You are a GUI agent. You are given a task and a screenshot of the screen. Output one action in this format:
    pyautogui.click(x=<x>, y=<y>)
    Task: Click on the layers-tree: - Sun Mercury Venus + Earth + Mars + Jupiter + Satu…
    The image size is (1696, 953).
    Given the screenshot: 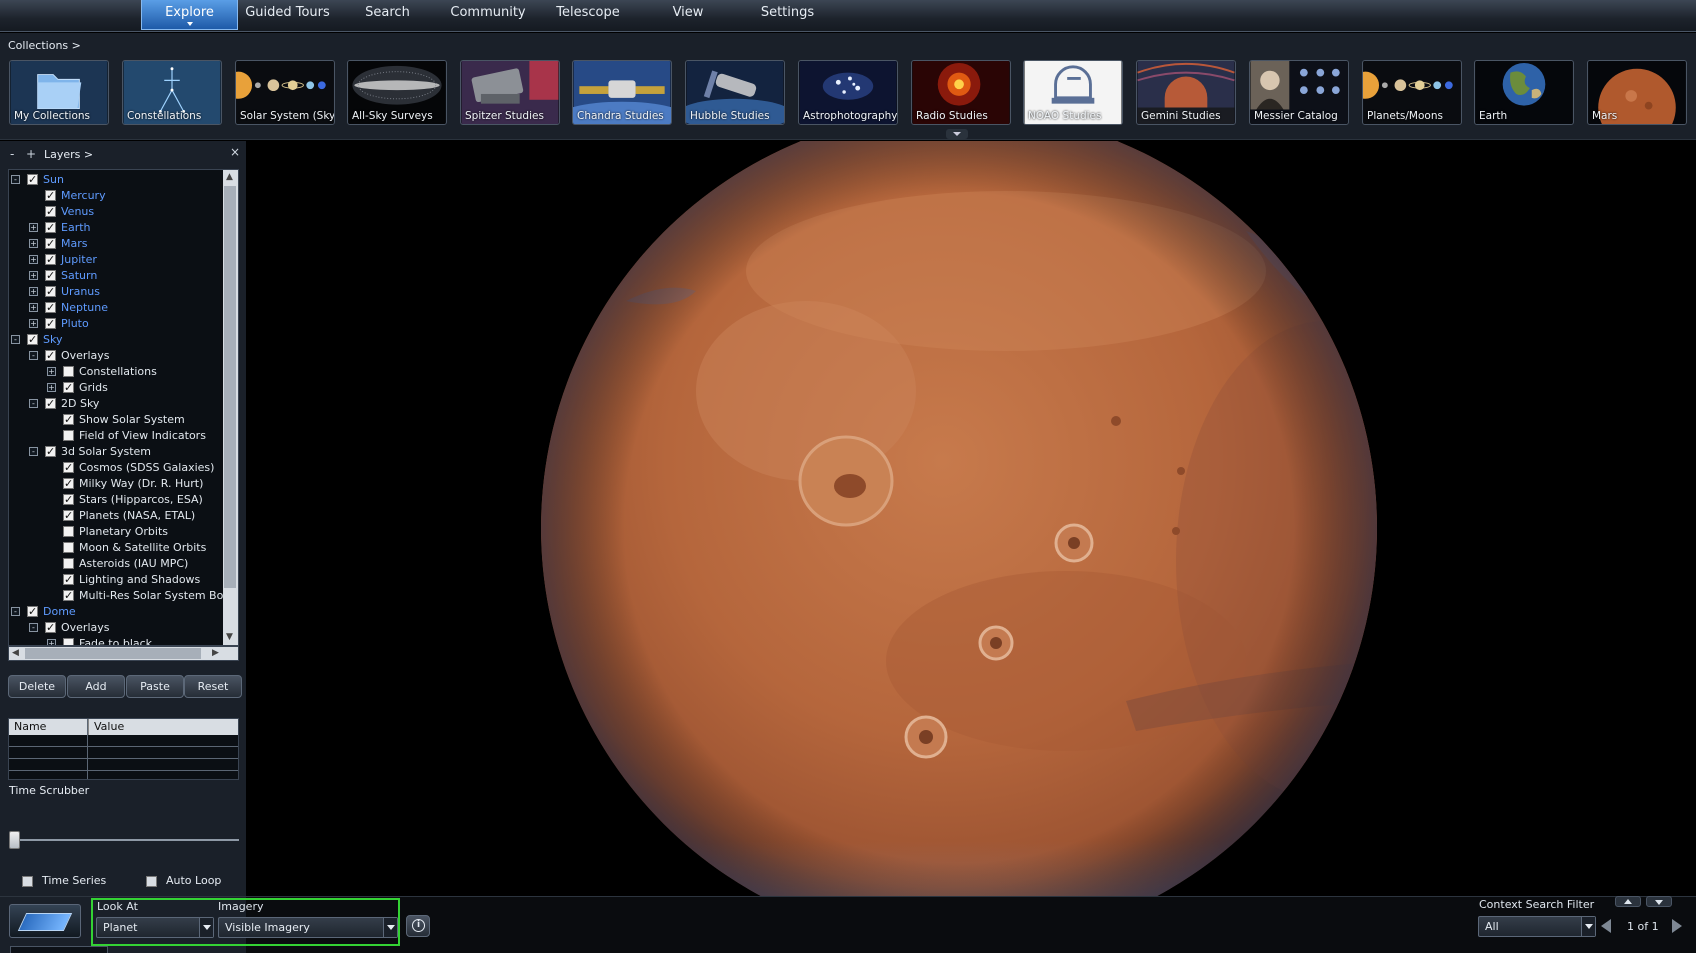 What is the action you would take?
    pyautogui.click(x=123, y=407)
    